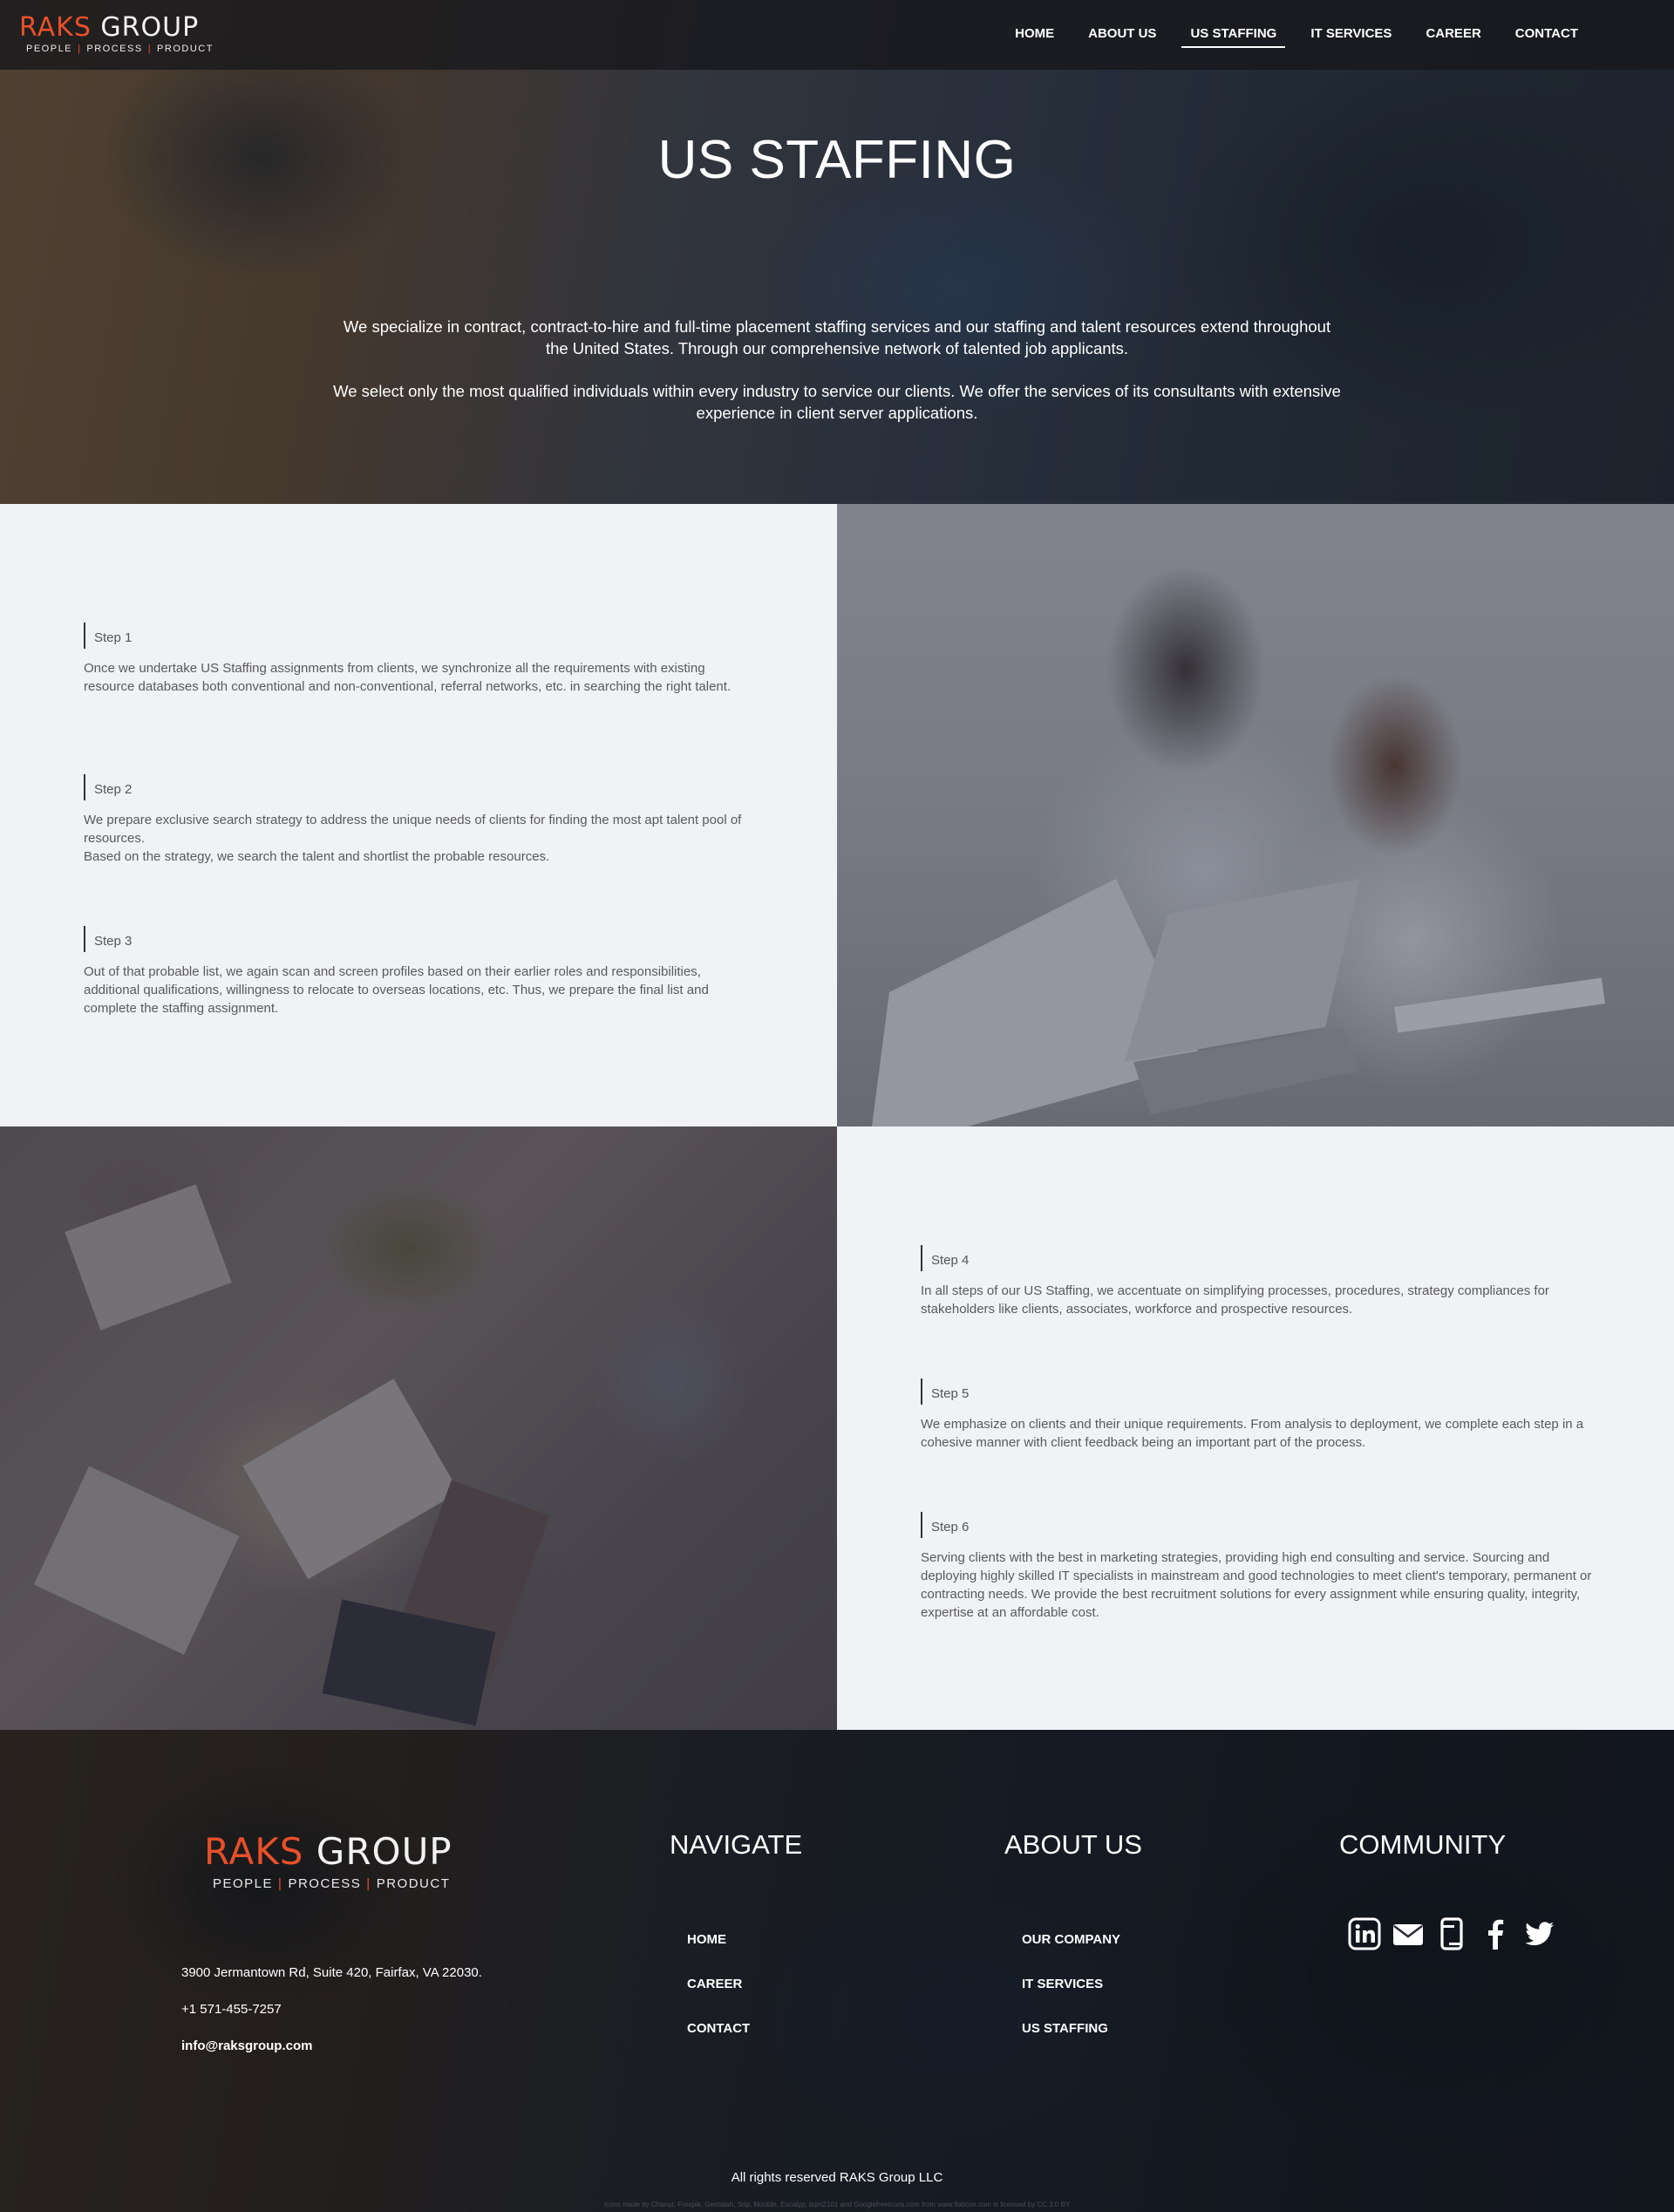 The image size is (1674, 2212). I want to click on footer-logo: RAKS GROUP PEOPLE | PROCESS | PRODUCT, so click(328, 1862).